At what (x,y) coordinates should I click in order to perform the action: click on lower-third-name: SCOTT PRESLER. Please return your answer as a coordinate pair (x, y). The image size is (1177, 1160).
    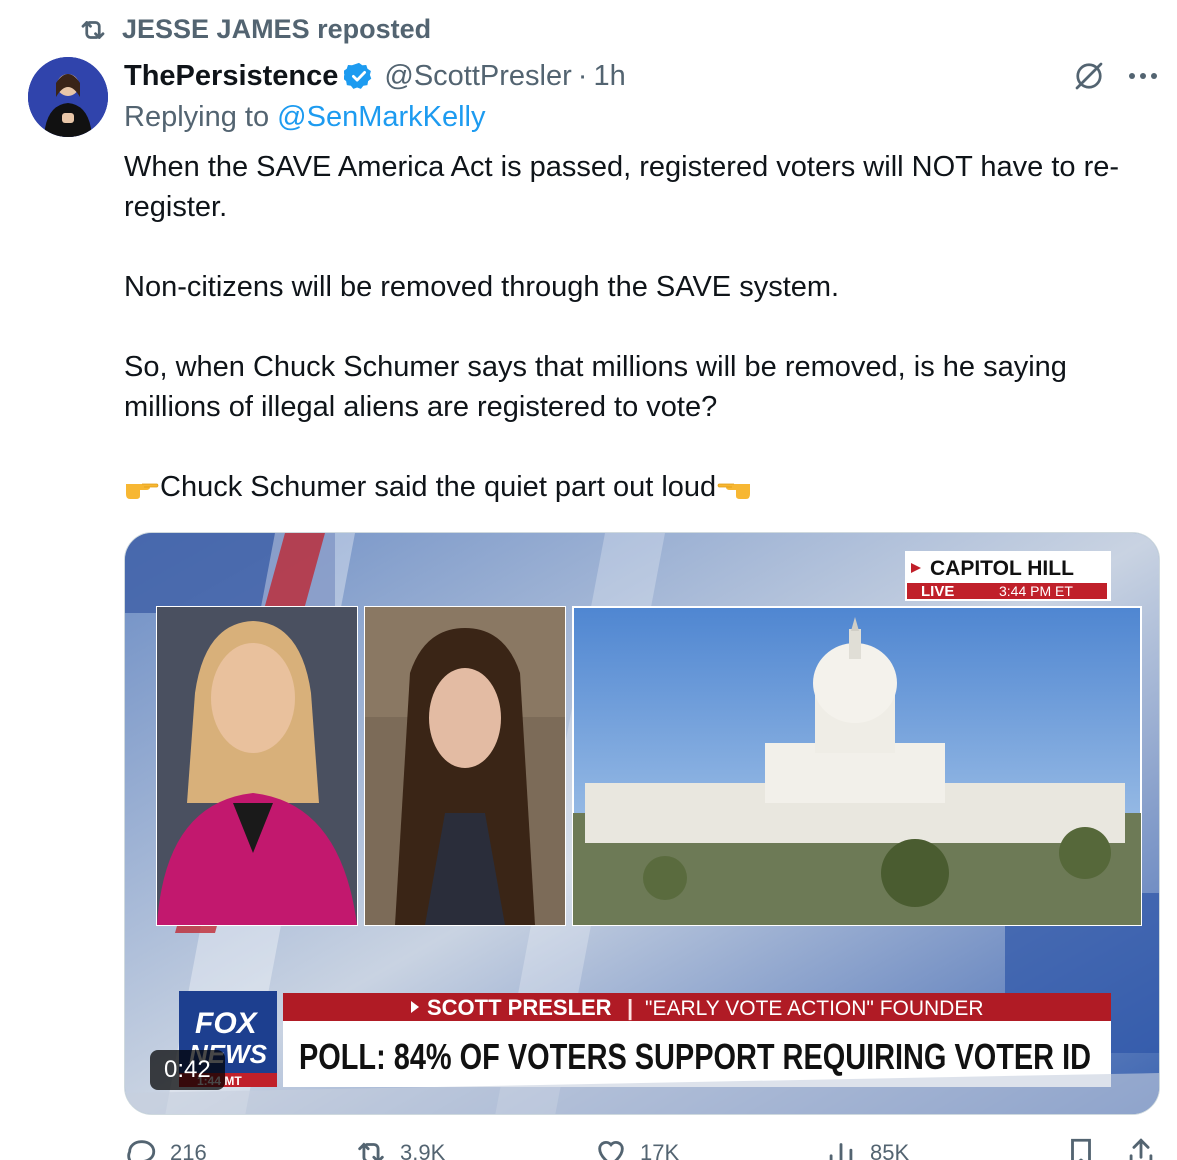
    Looking at the image, I should click on (519, 1007).